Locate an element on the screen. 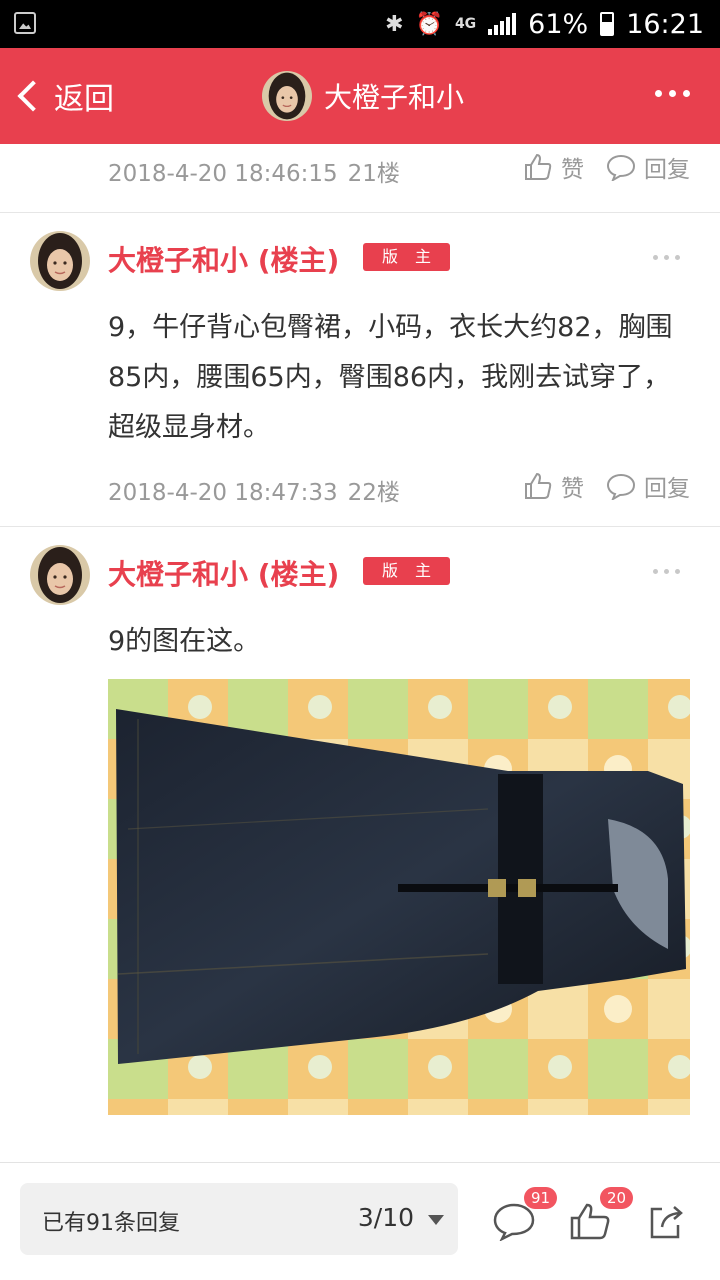  reply-input-box: 已有91条回复 3/10 is located at coordinates (239, 1219).